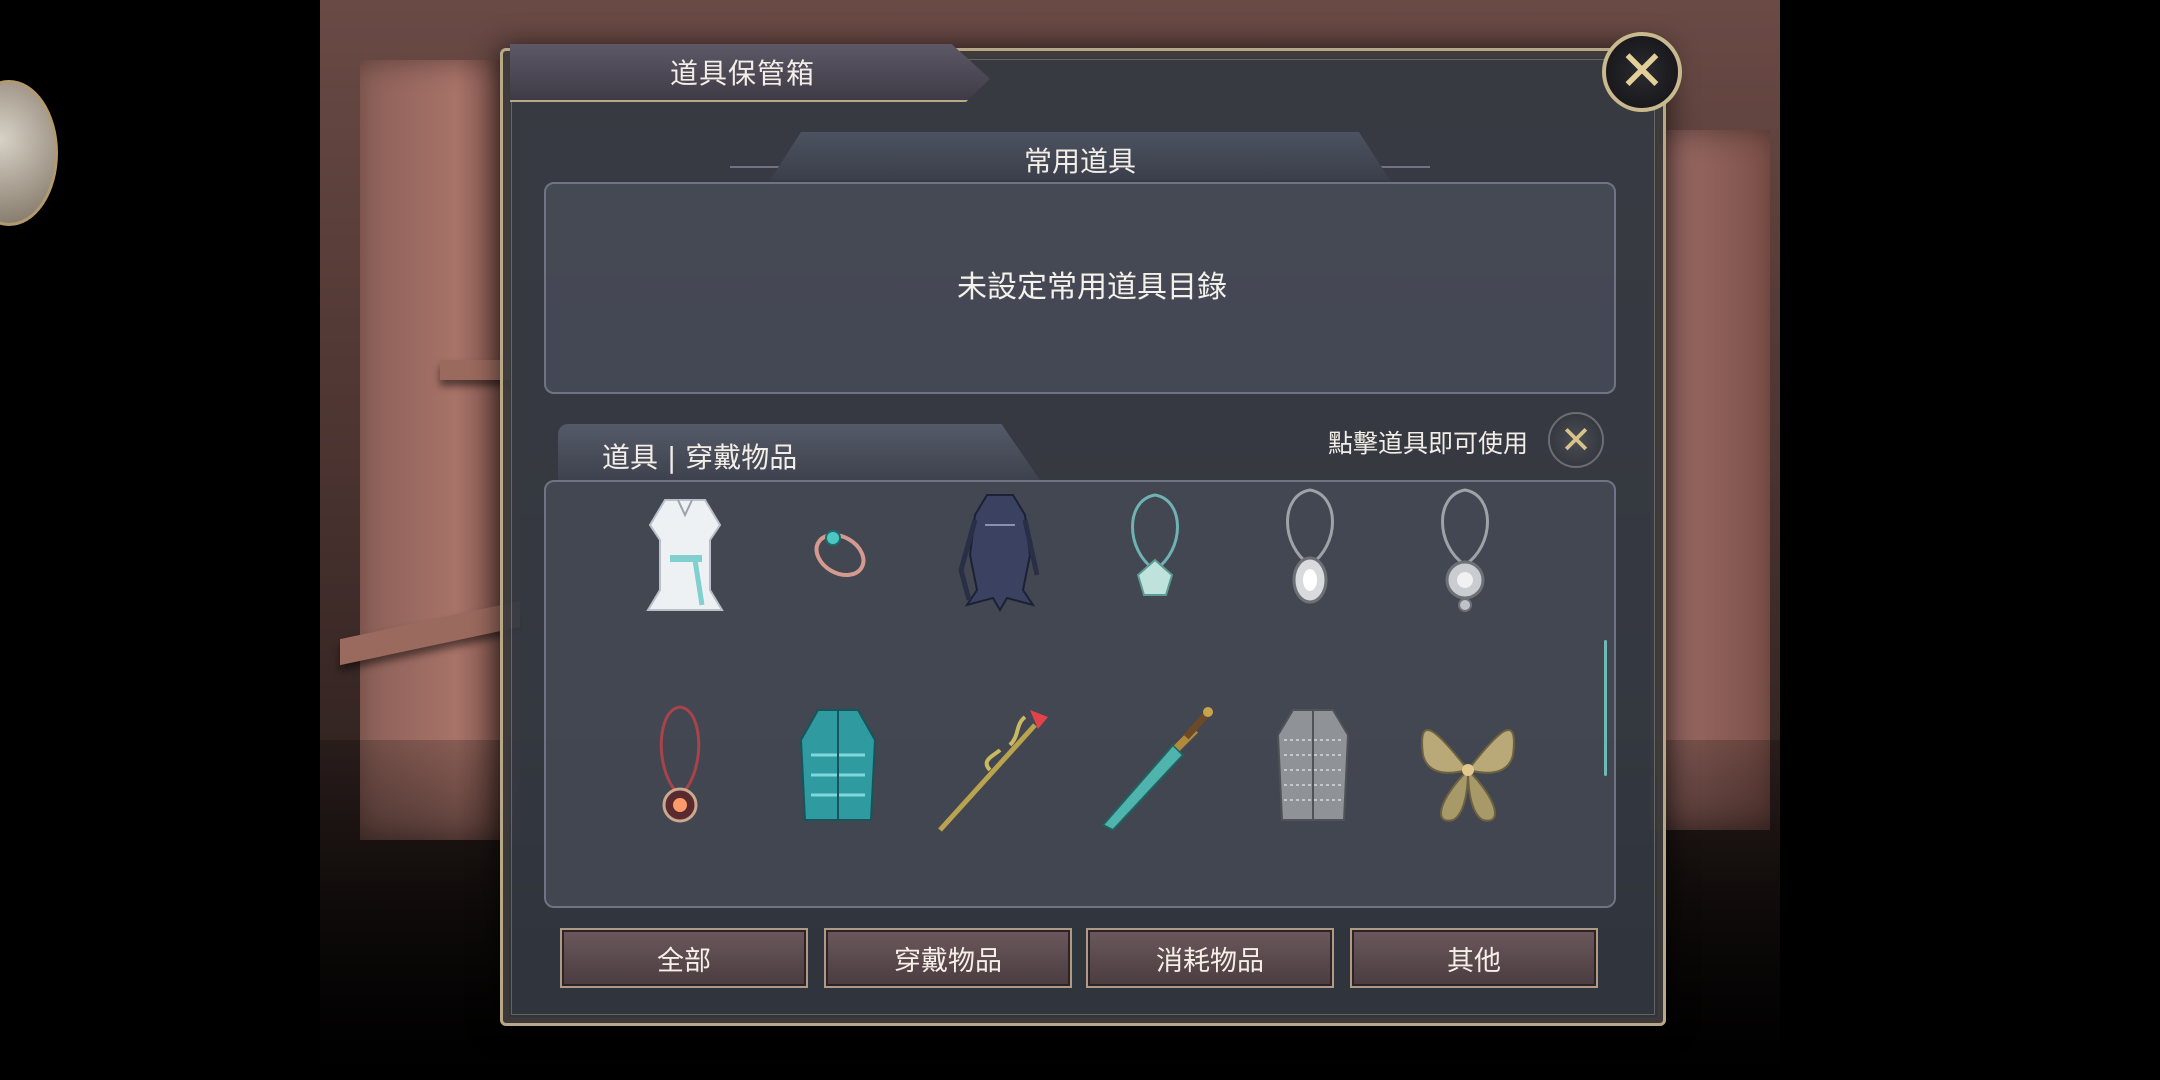 Image resolution: width=2160 pixels, height=1080 pixels. Describe the element at coordinates (1079, 161) in the screenshot. I see `favorites-title: 常用道具` at that location.